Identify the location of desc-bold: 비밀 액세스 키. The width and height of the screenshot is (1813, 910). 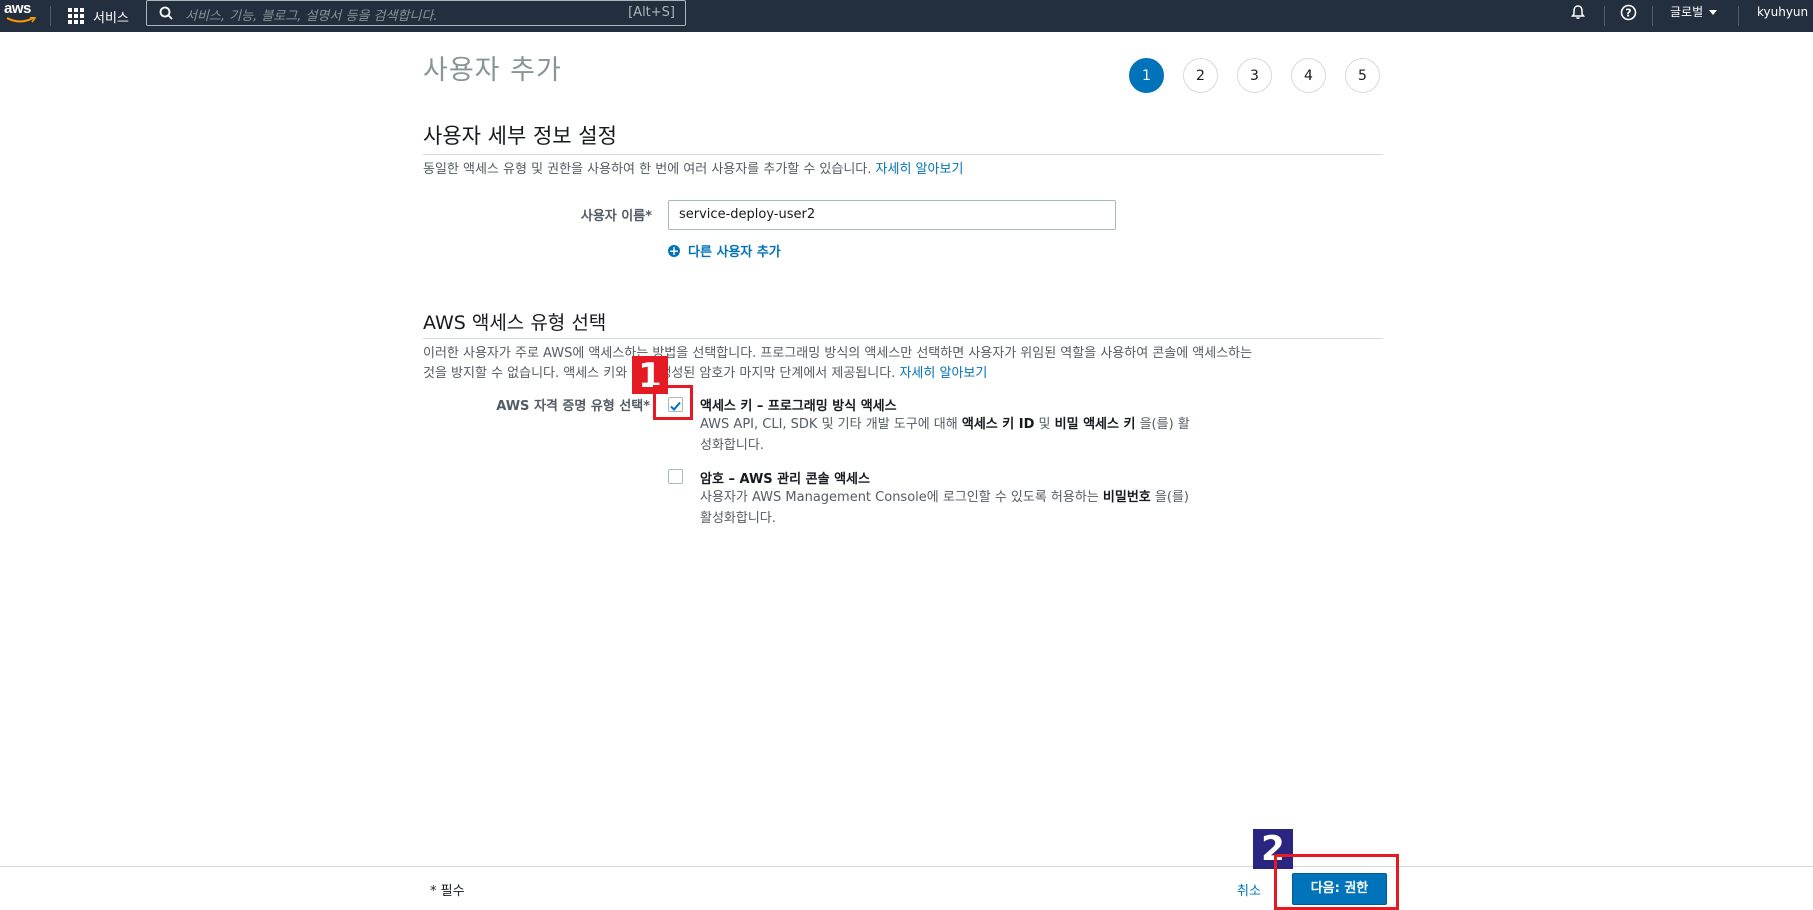
(1095, 424).